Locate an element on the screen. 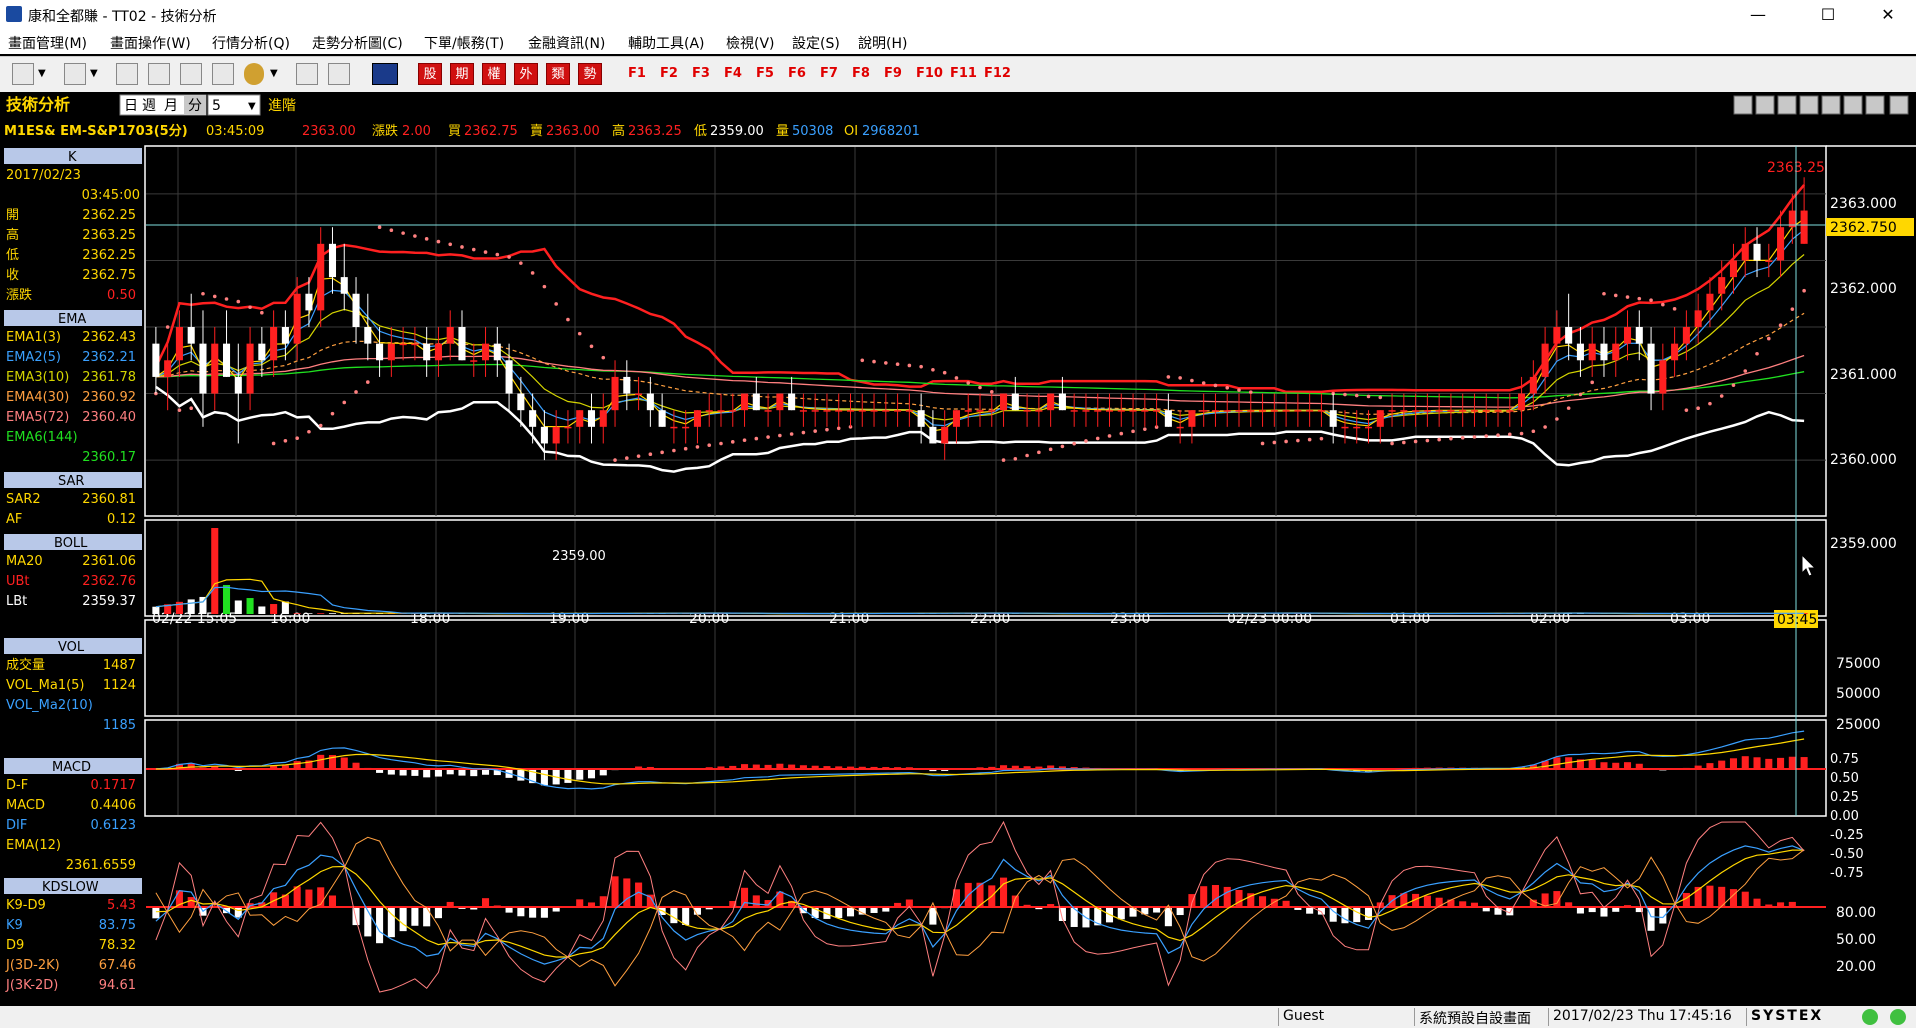 This screenshot has height=1028, width=1916. f6-button: F6 is located at coordinates (797, 74).